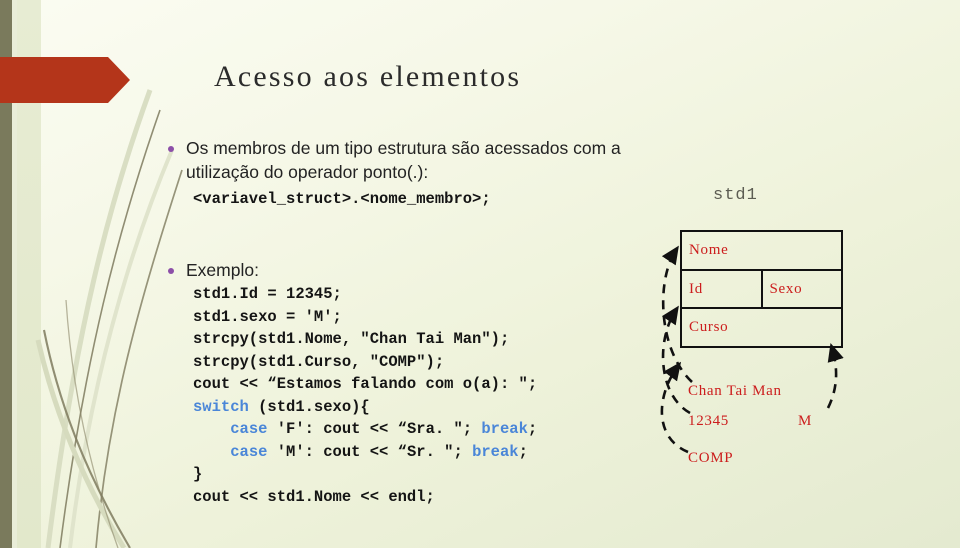 This screenshot has width=960, height=548. What do you see at coordinates (351, 339) in the screenshot?
I see `code-text: strcpy(std1.Nome, "Chan Tai Man");` at bounding box center [351, 339].